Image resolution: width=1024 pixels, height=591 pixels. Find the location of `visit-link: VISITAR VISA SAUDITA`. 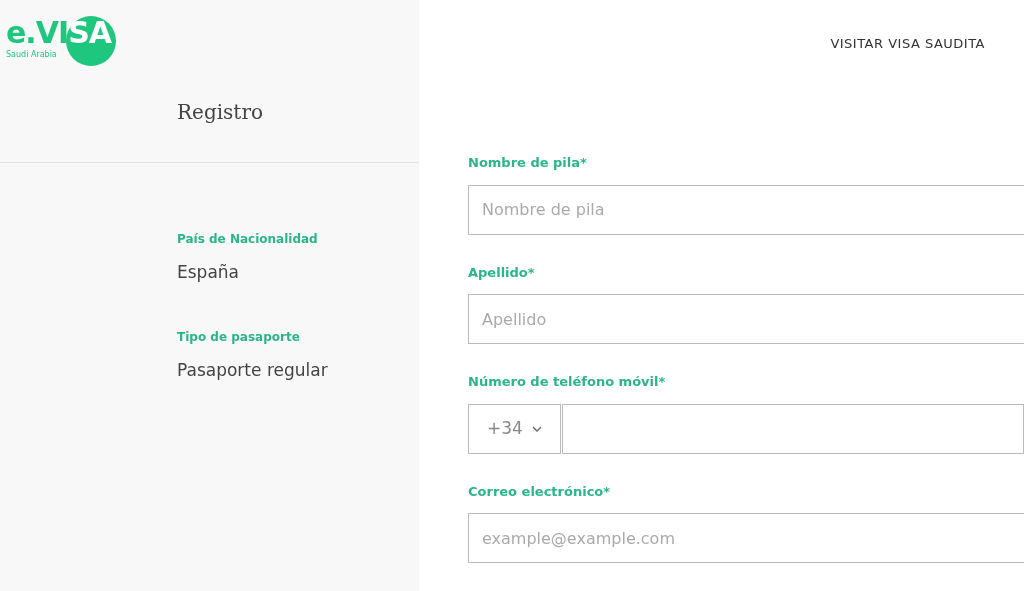

visit-link: VISITAR VISA SAUDITA is located at coordinates (907, 44).